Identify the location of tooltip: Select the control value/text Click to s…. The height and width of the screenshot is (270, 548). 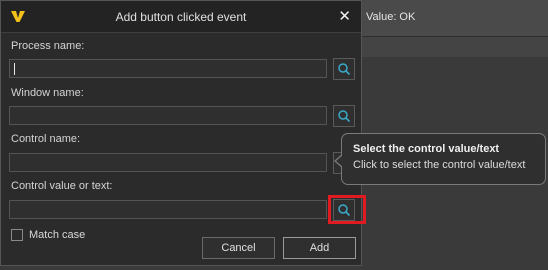
(440, 159).